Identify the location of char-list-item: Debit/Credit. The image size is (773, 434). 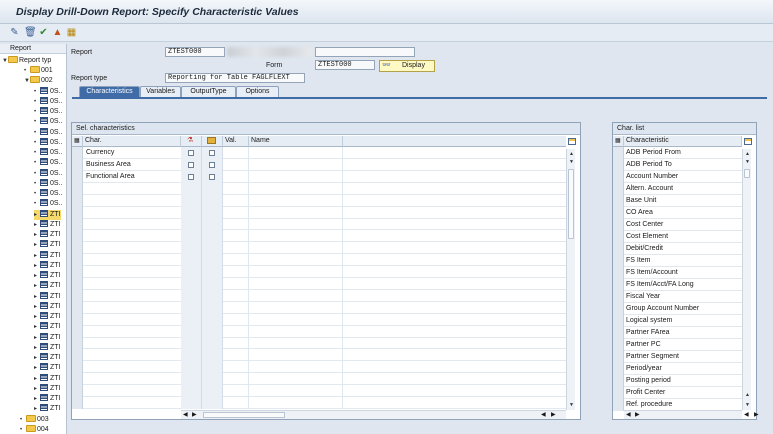
(683, 249).